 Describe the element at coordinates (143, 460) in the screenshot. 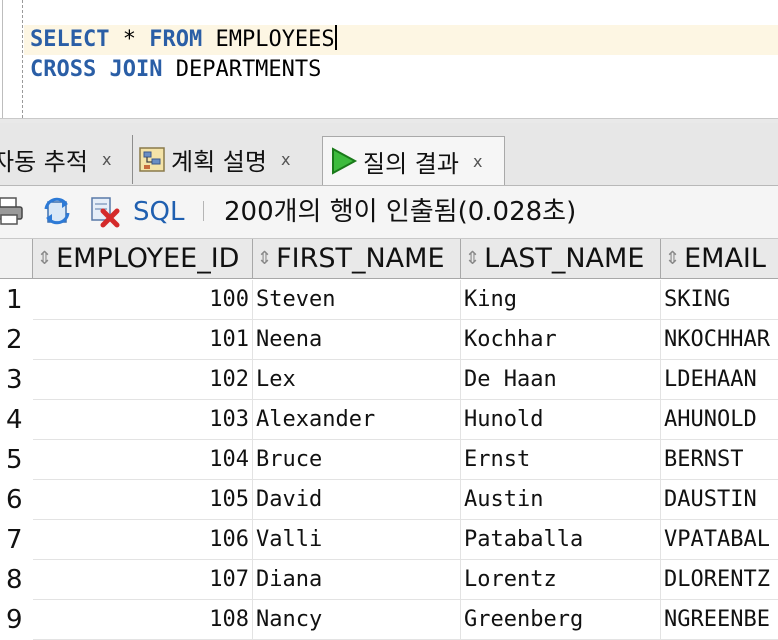

I see `table-cell-id: 104` at that location.